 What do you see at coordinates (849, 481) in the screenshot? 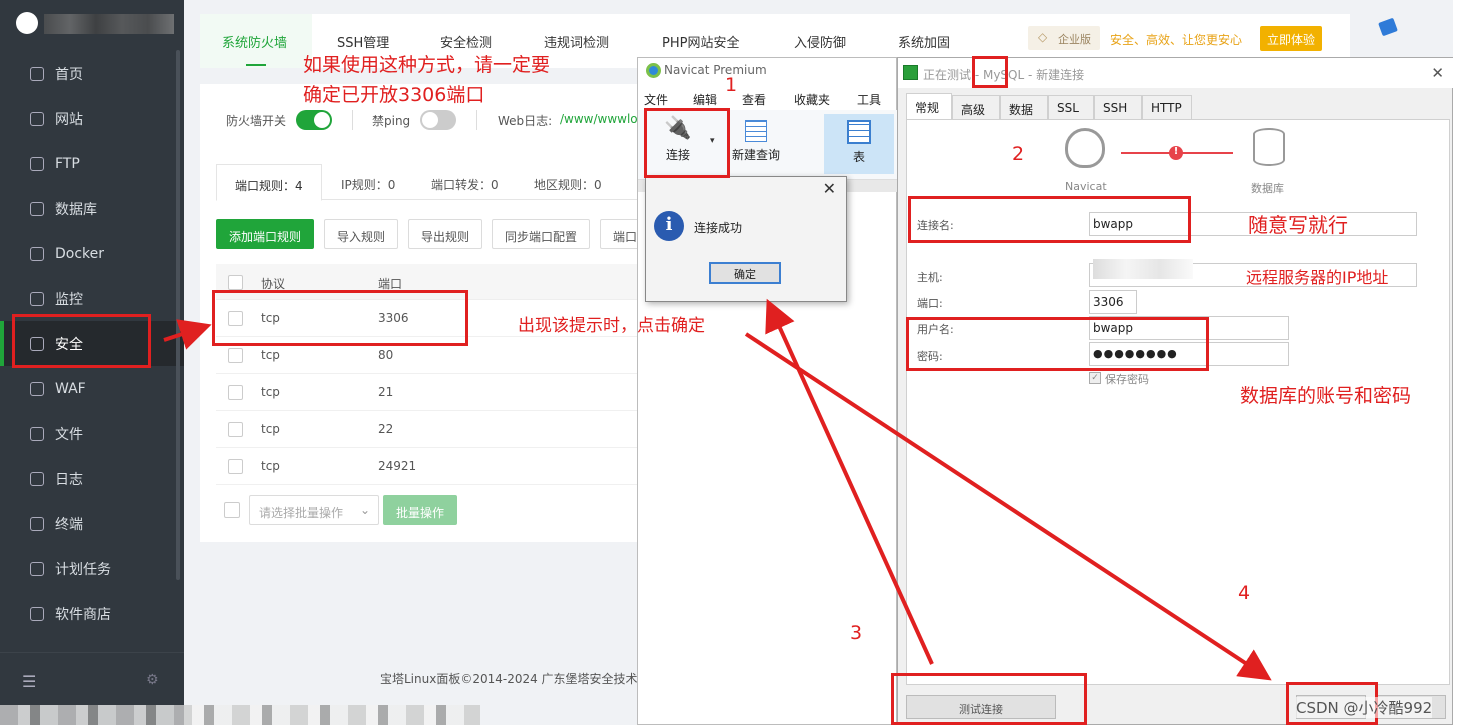
I see `arrow-test-to-dialog` at bounding box center [849, 481].